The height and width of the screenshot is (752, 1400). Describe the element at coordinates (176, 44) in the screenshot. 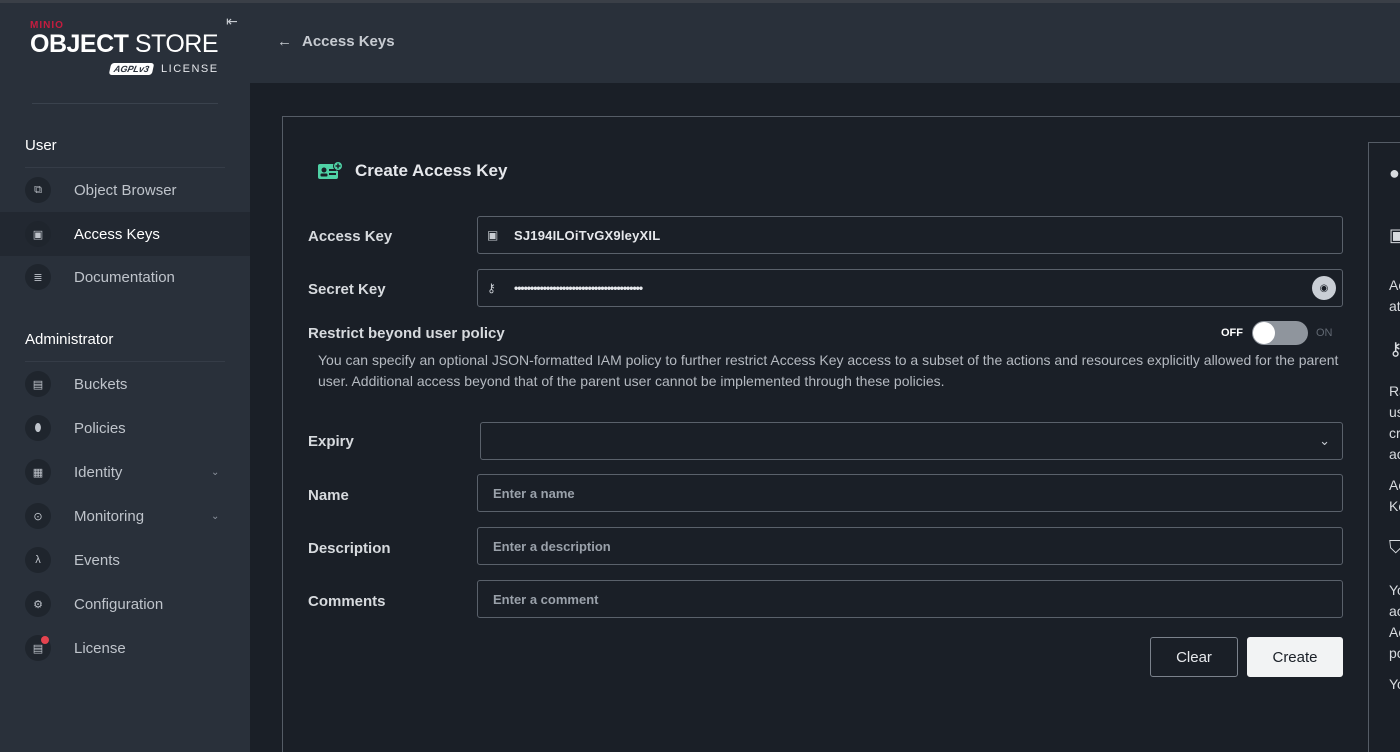

I see `brand-product-light: STORE` at that location.